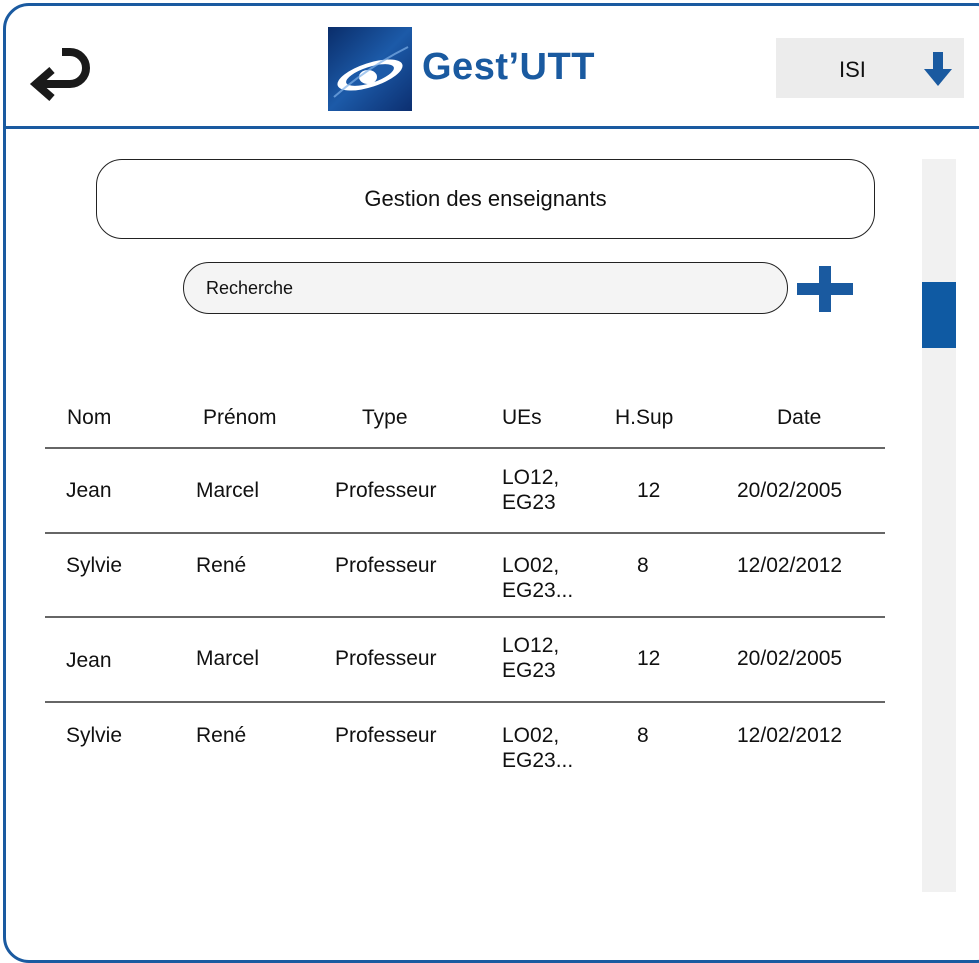 This screenshot has height=963, width=979. What do you see at coordinates (938, 69) in the screenshot?
I see `arrow-down-icon` at bounding box center [938, 69].